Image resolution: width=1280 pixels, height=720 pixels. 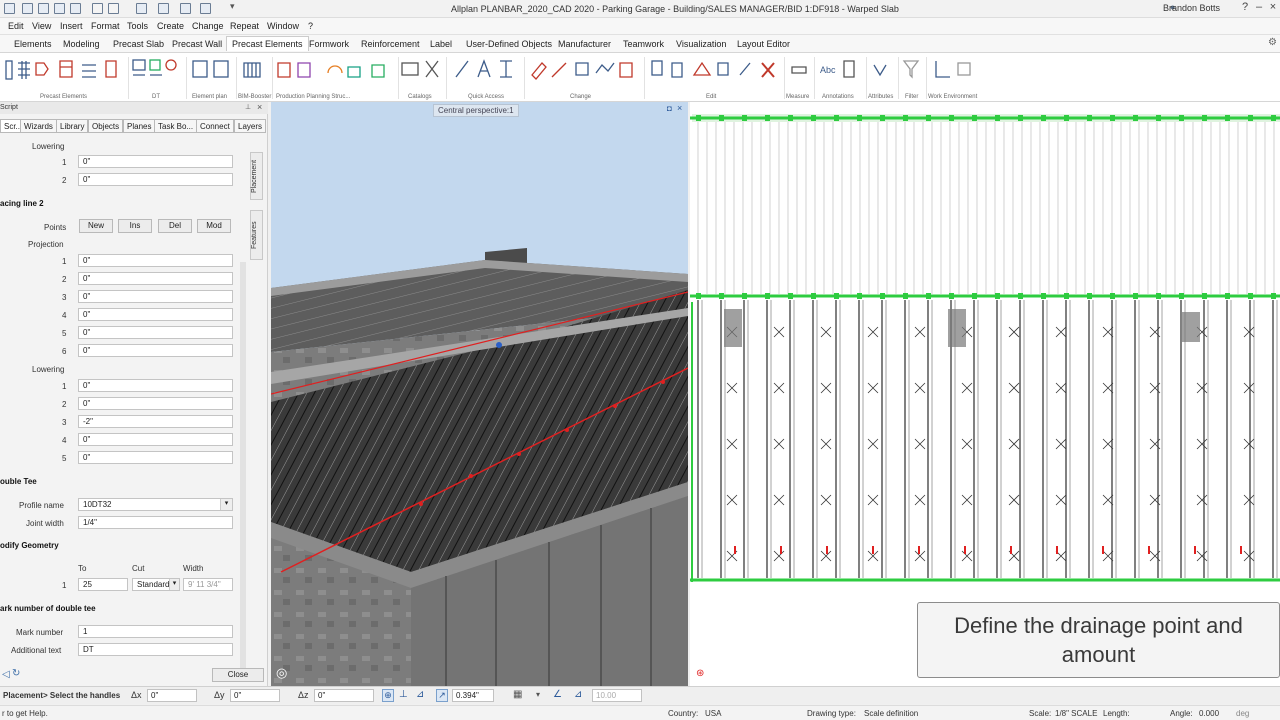 I want to click on menu-window: Window, so click(x=283, y=26).